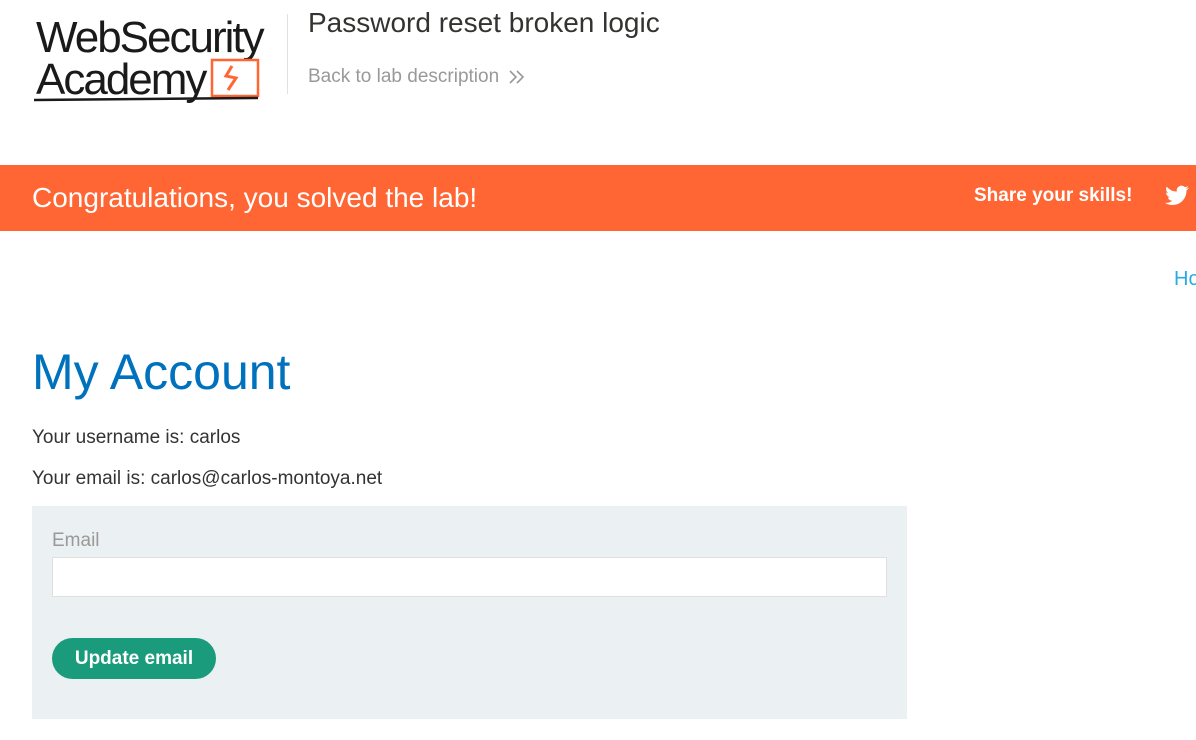 The height and width of the screenshot is (740, 1196). What do you see at coordinates (255, 197) in the screenshot?
I see `banner-message: Congratulations, you solved the lab!` at bounding box center [255, 197].